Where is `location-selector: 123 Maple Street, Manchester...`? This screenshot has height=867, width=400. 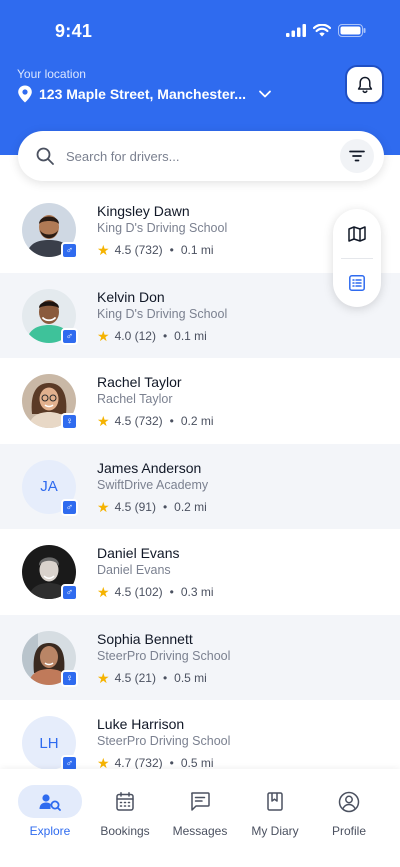 location-selector: 123 Maple Street, Manchester... is located at coordinates (144, 94).